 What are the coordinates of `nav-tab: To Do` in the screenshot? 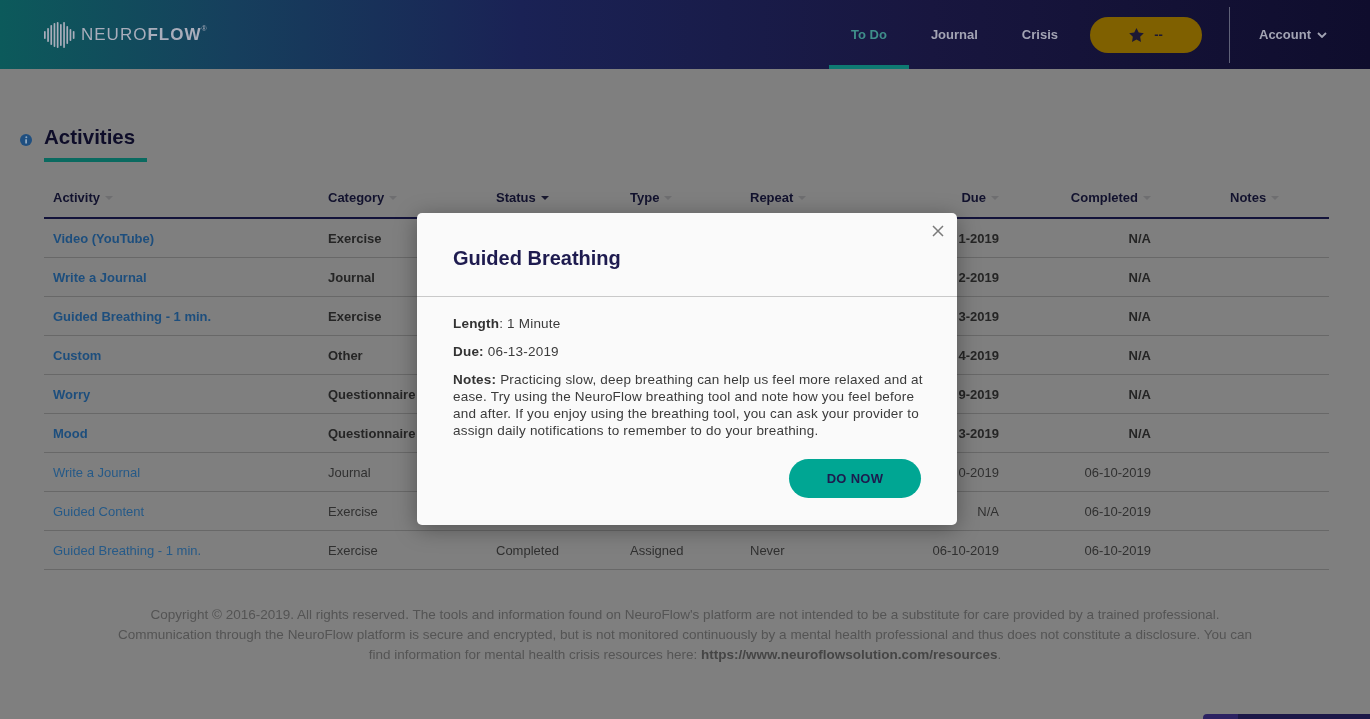 It's located at (869, 34).